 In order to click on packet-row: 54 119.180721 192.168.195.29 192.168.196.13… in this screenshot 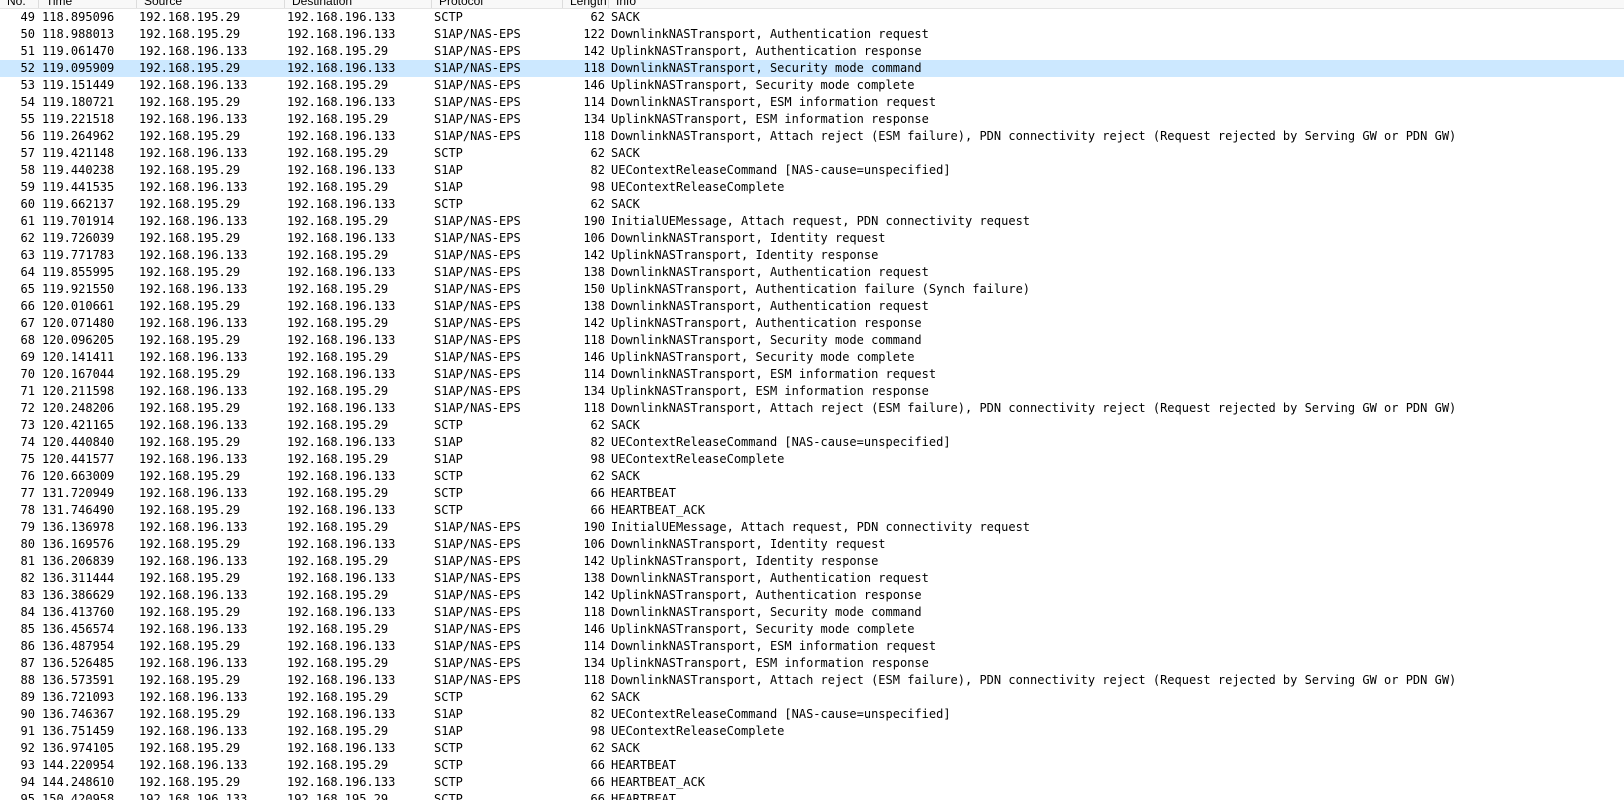, I will do `click(812, 102)`.